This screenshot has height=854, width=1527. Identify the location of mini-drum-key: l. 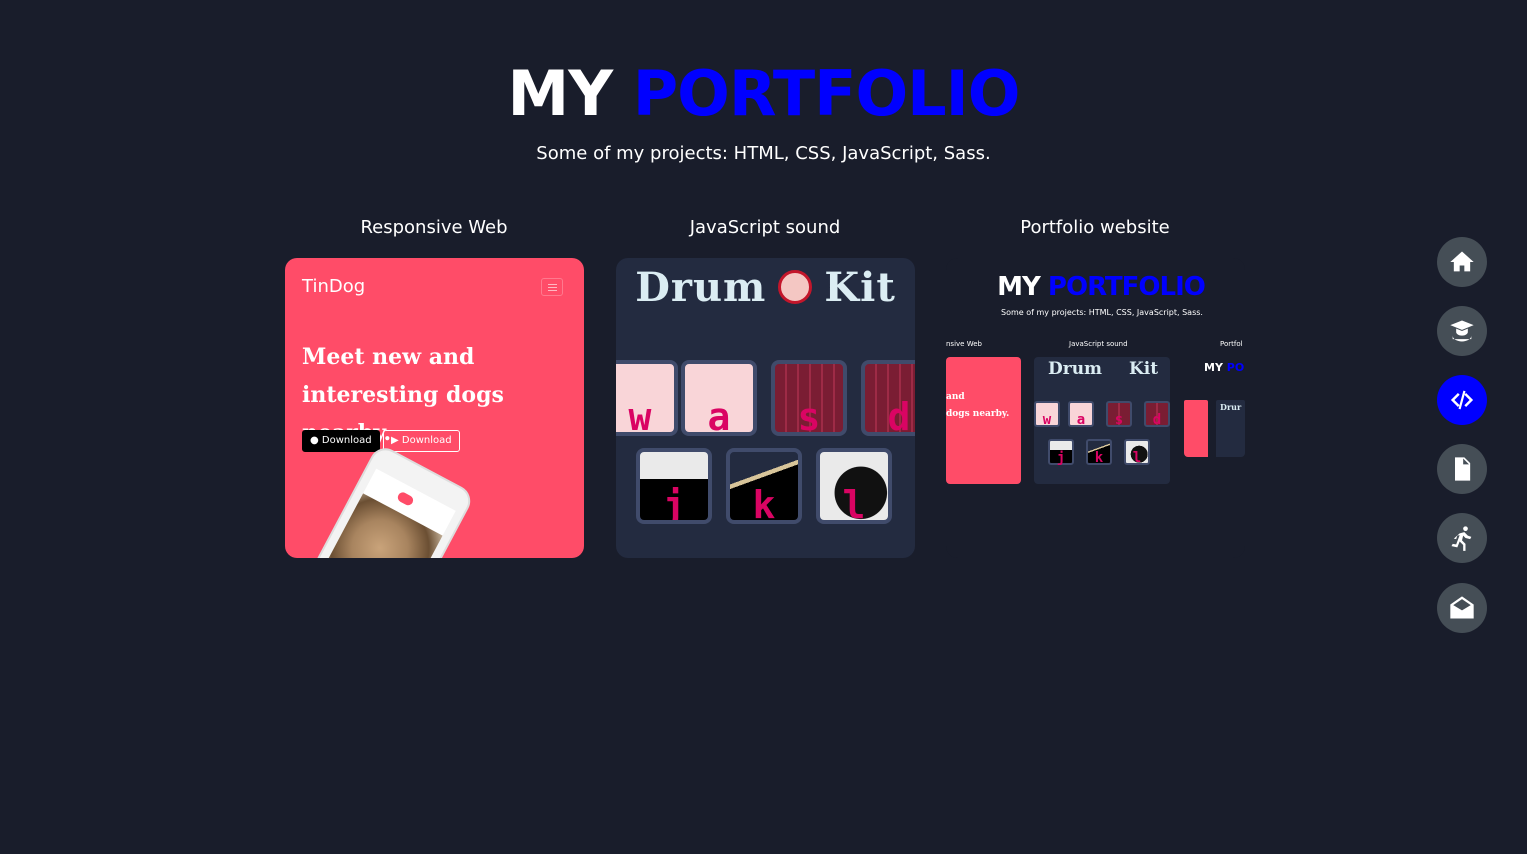
(1137, 452).